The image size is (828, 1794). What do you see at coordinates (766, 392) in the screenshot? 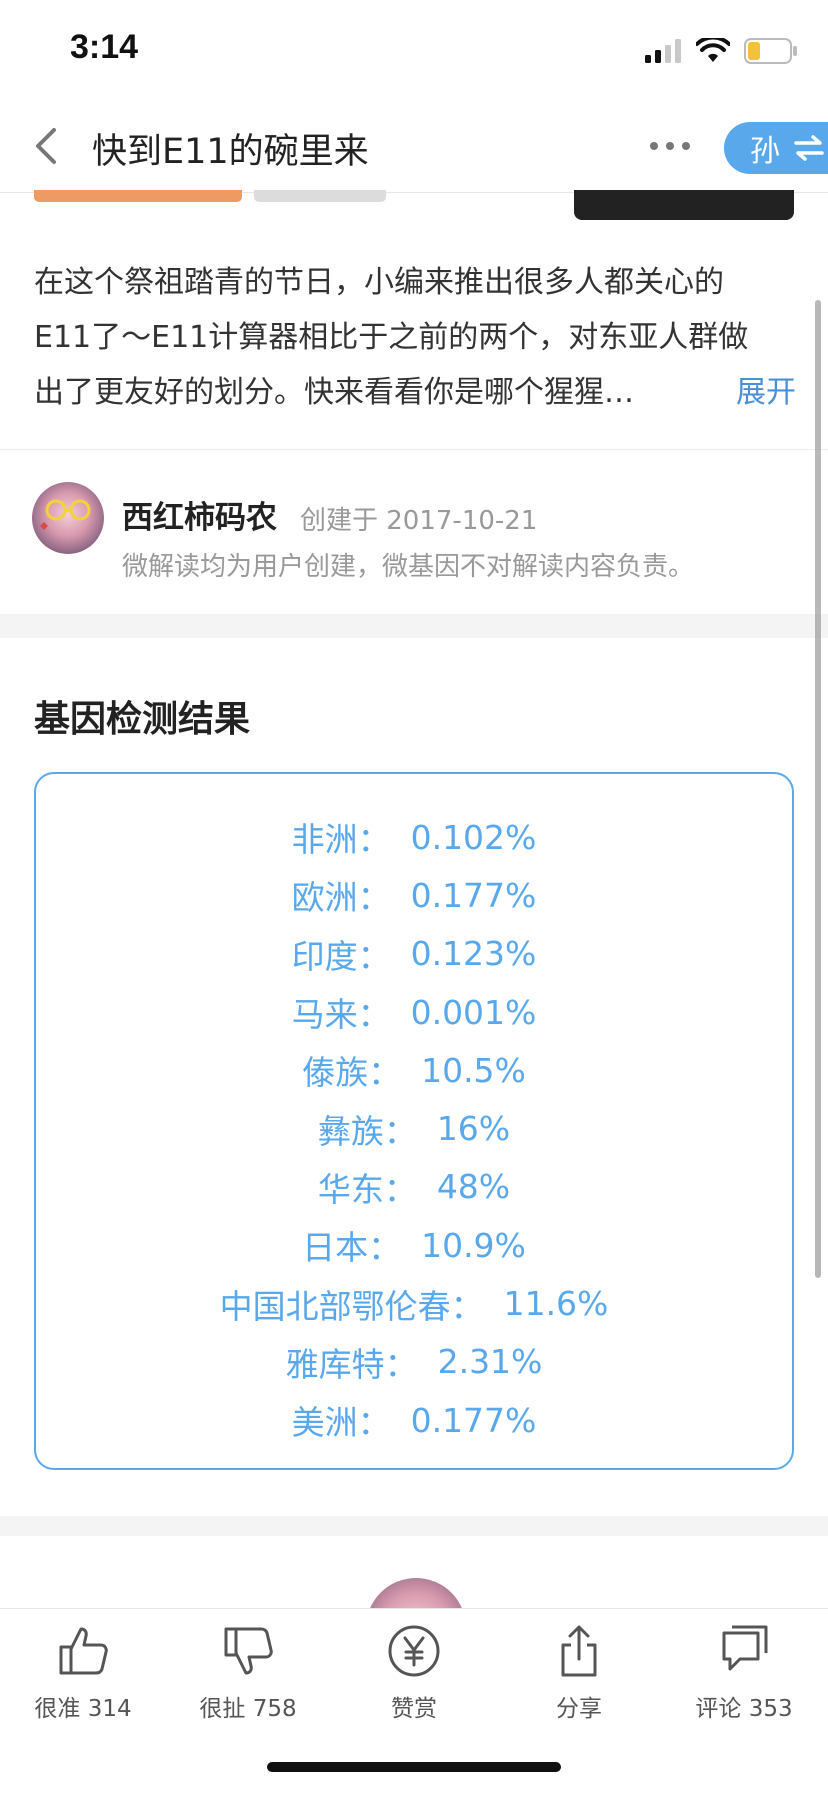
I see `expand-link: 展开` at bounding box center [766, 392].